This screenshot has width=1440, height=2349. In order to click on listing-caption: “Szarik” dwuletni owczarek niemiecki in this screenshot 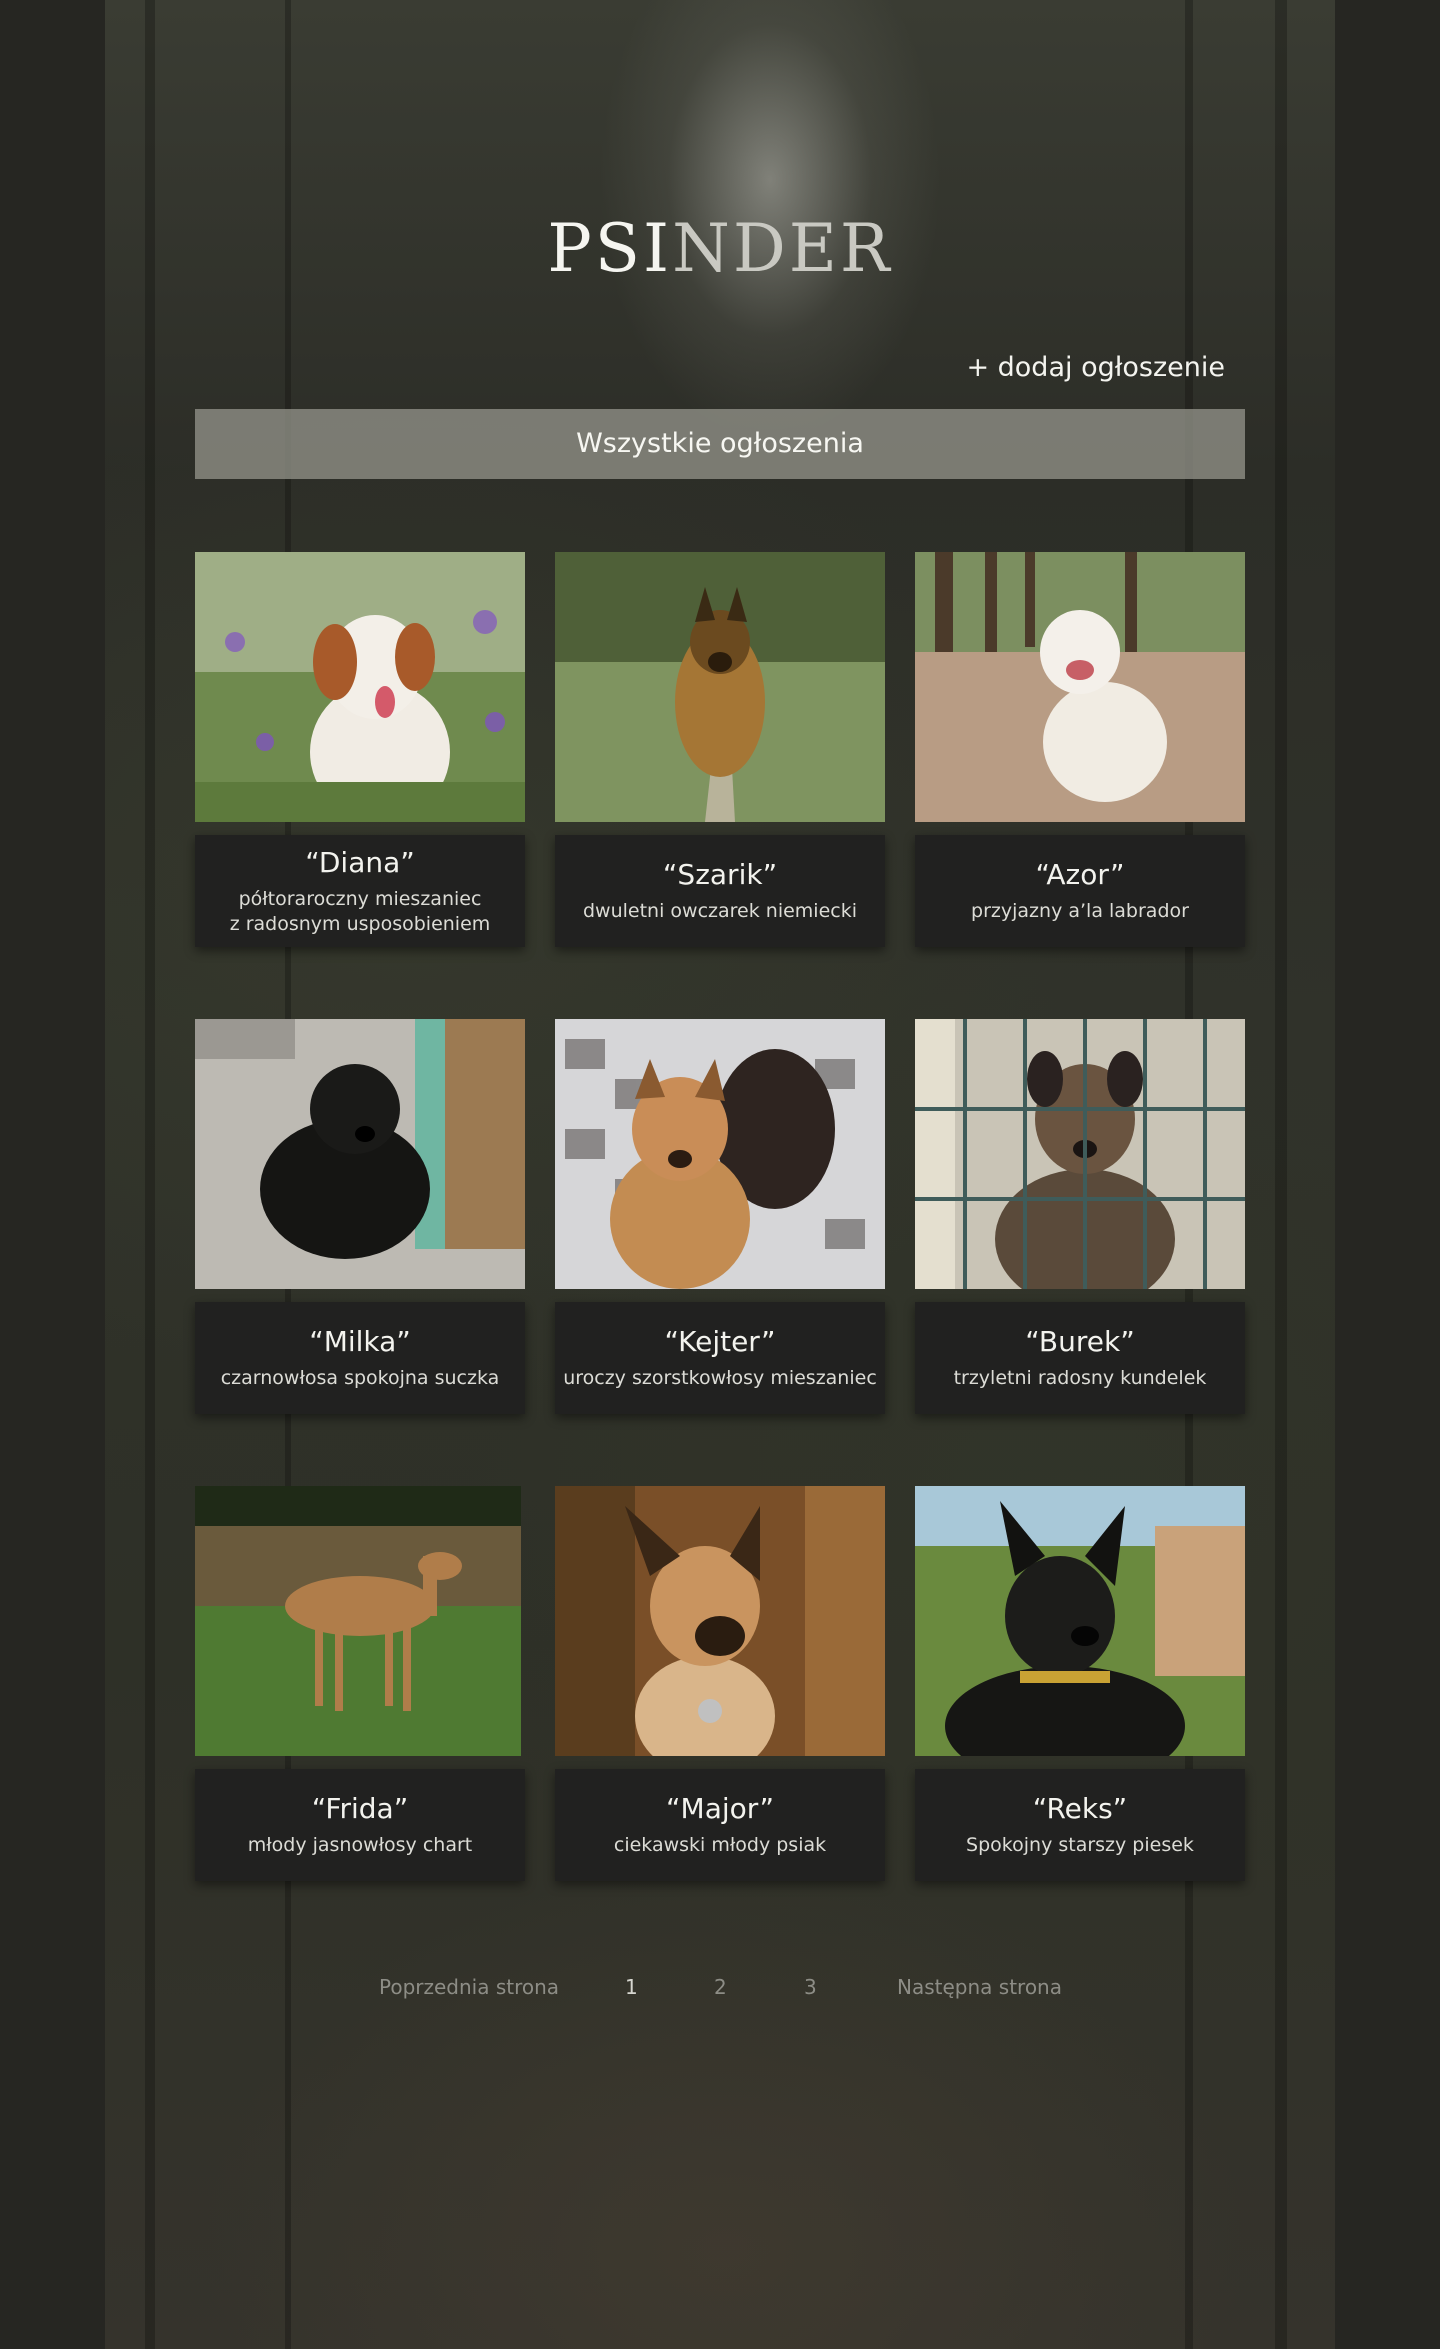, I will do `click(720, 891)`.